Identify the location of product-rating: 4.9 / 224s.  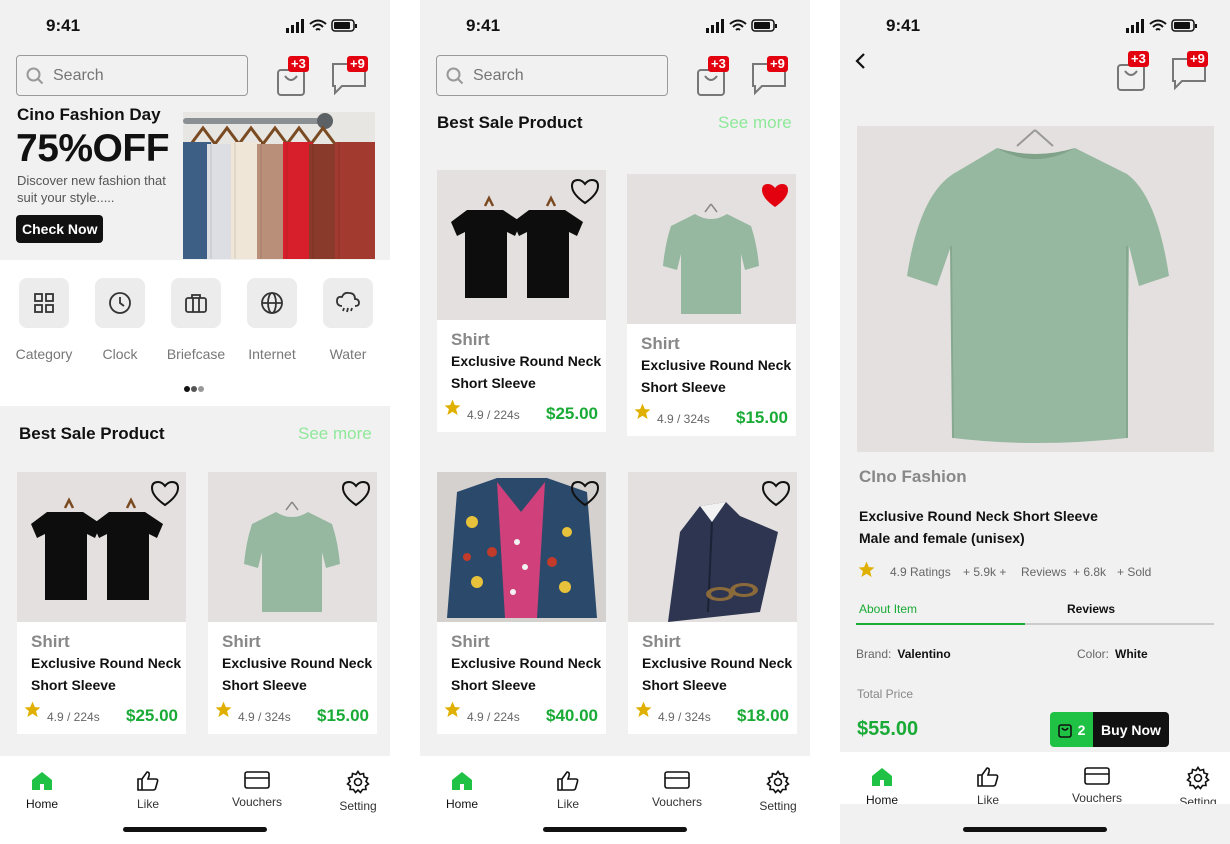
(73, 717).